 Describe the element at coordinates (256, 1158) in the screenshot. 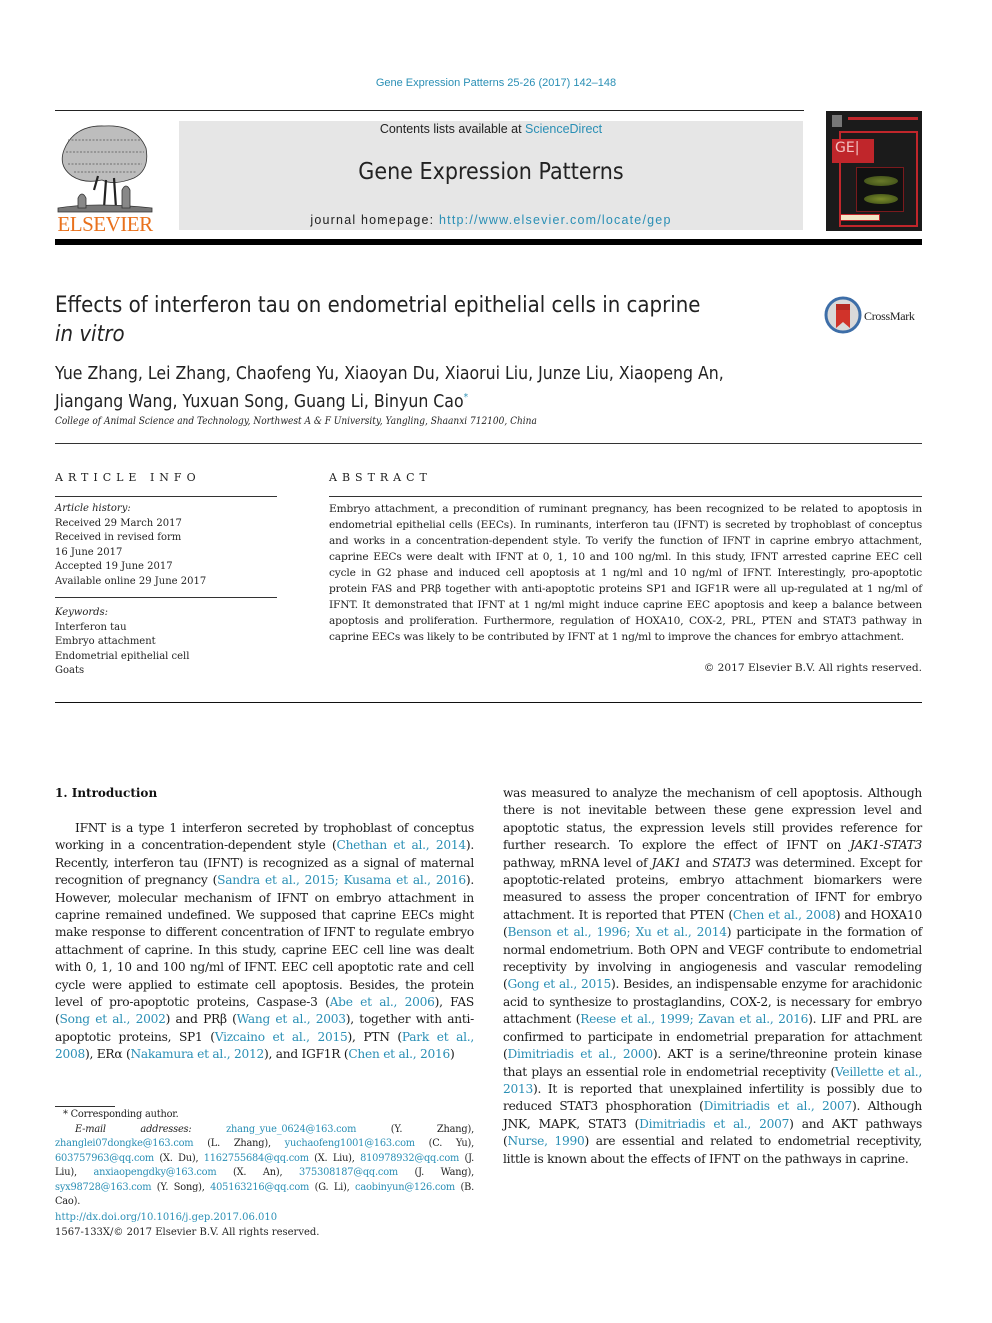

I see `email-link: 1162755684@qq.com` at that location.